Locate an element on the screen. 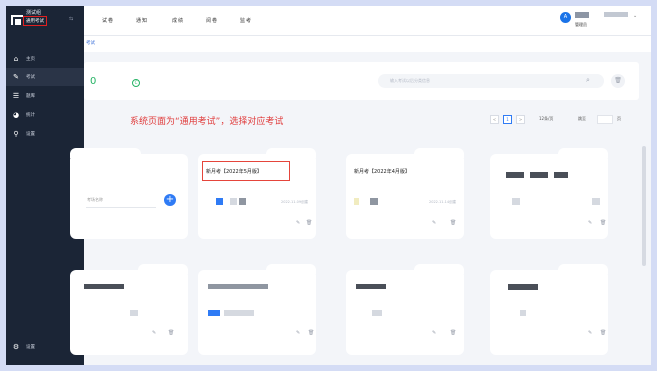 Image resolution: width=657 pixels, height=371 pixels. brand: 测试组 通用考试 ⇆ is located at coordinates (45, 21).